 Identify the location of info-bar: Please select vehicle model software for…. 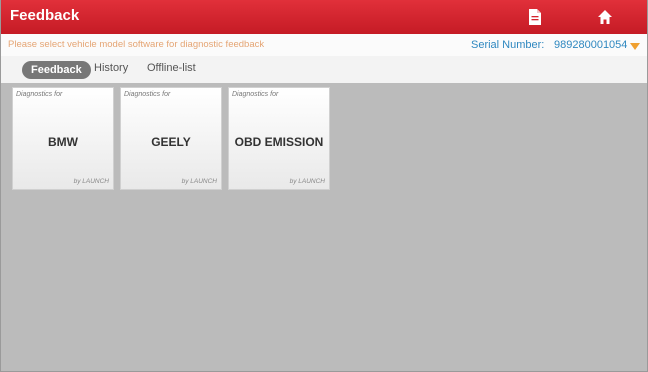
(324, 45).